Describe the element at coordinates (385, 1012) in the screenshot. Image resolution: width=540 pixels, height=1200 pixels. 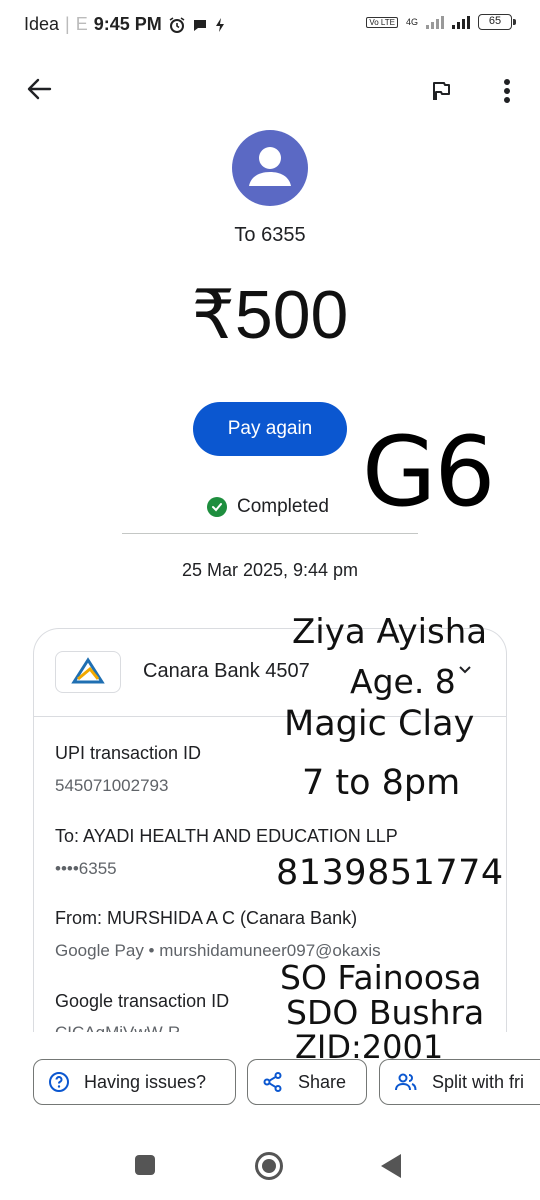
I see `handwritten-sdo: SDO Bushra` at that location.